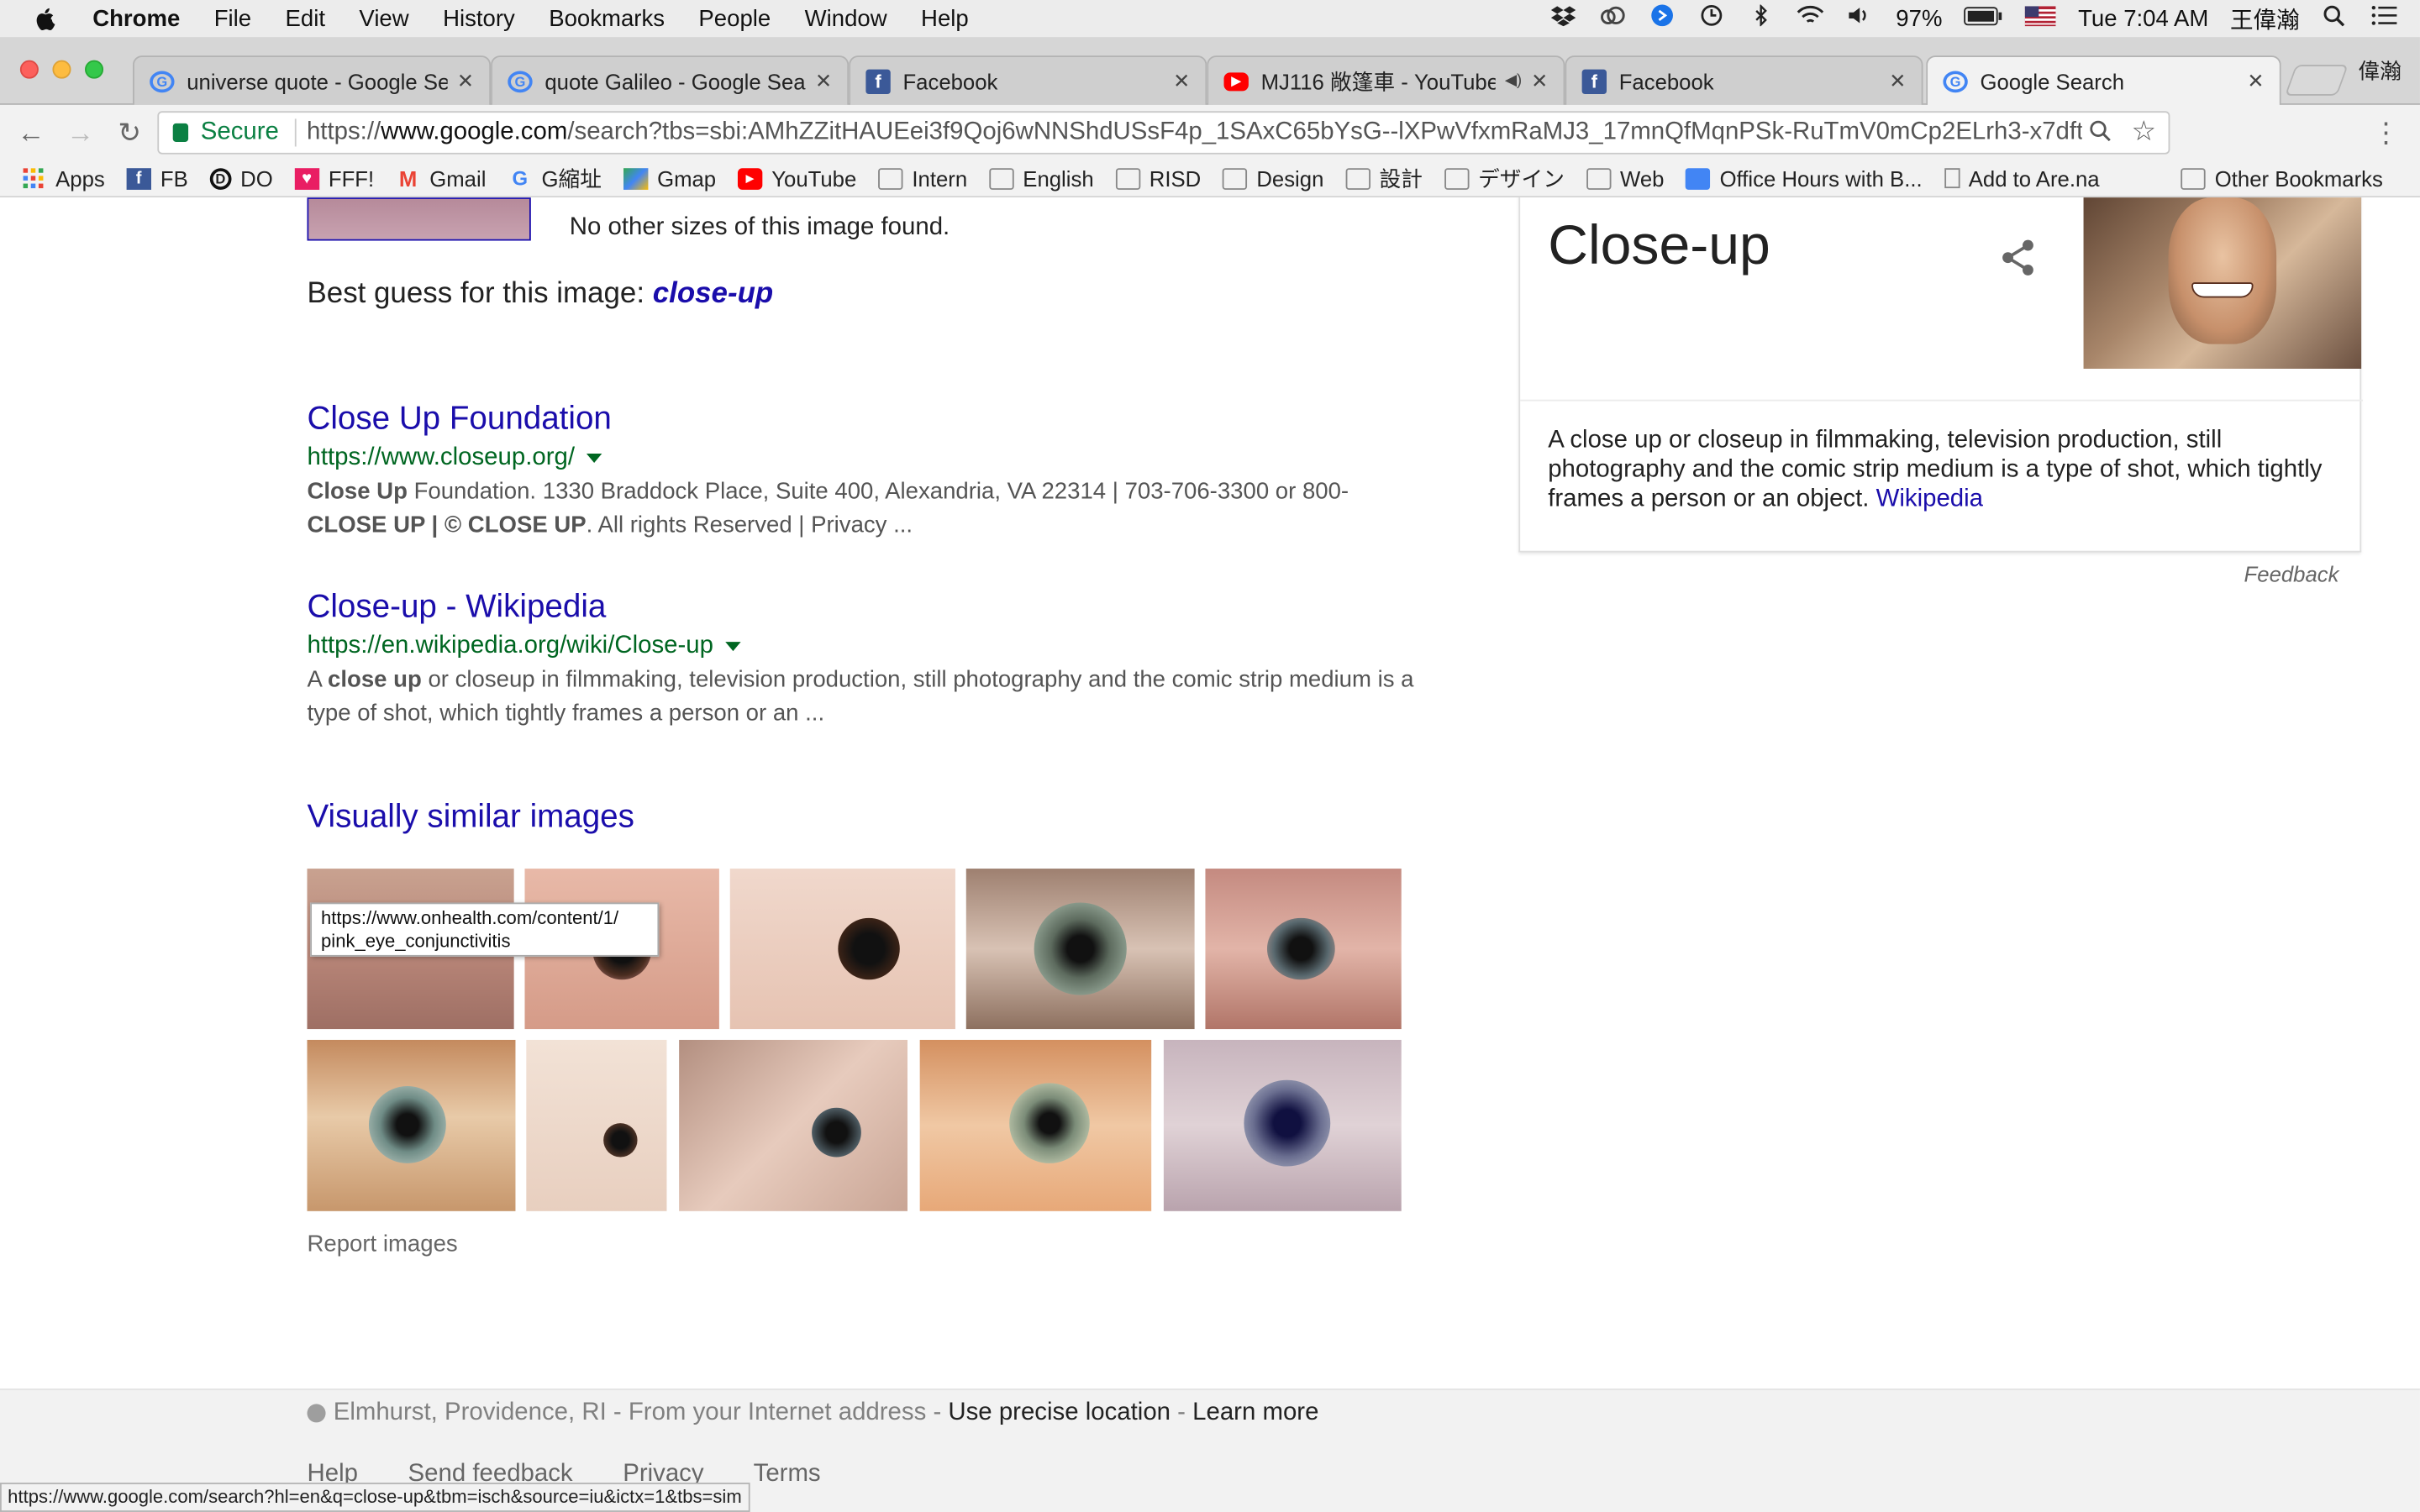  I want to click on speaker-icon: ◀), so click(1513, 80).